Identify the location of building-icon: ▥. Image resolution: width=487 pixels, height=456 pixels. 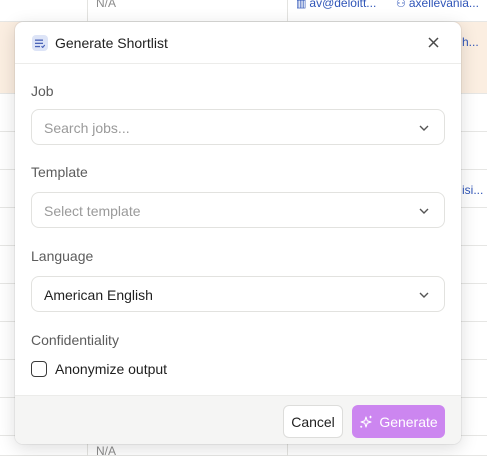
(301, 5).